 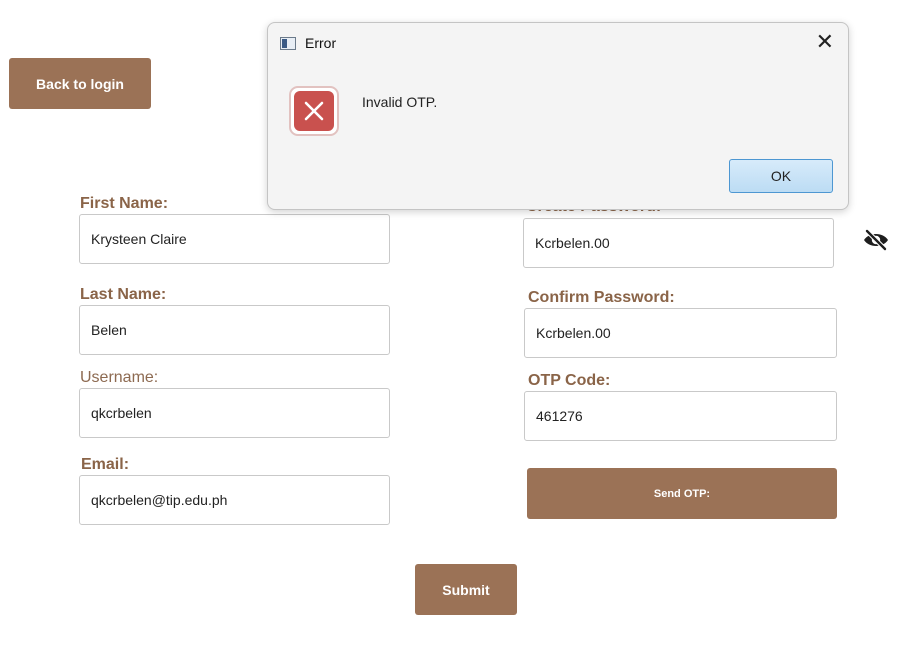 What do you see at coordinates (234, 500) in the screenshot?
I see `email-input` at bounding box center [234, 500].